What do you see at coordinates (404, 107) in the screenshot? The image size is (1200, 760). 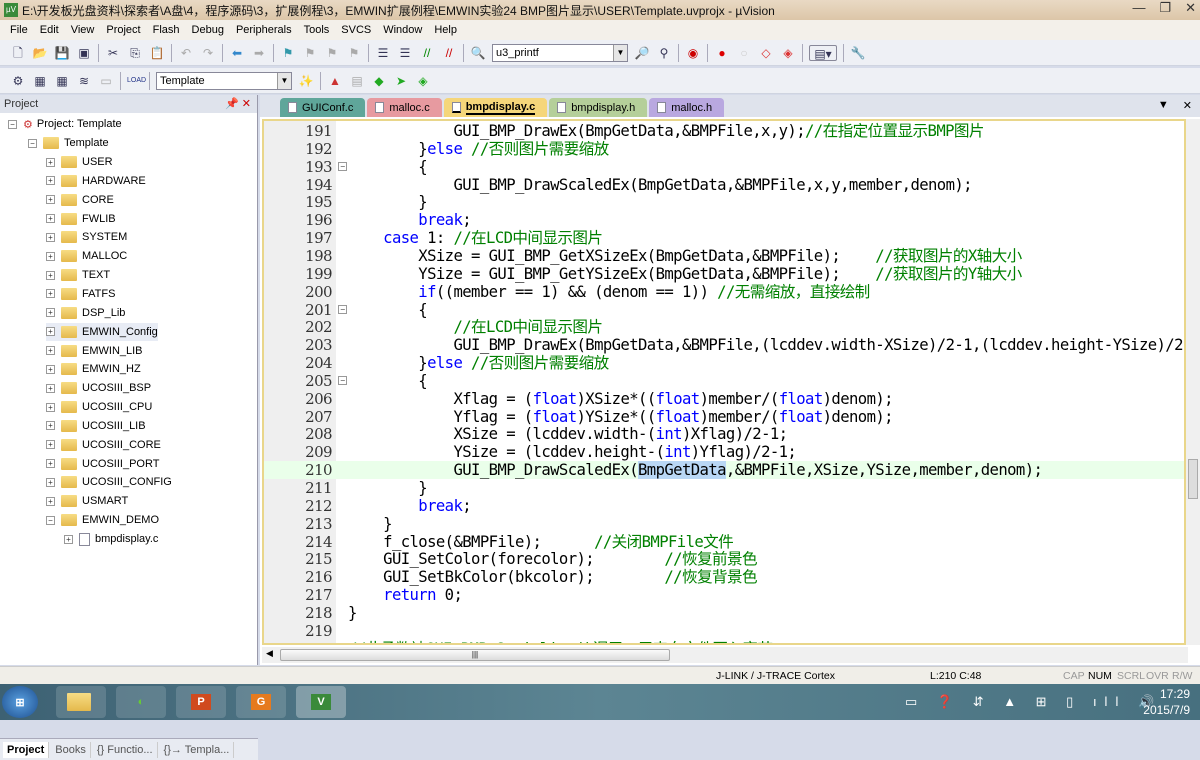 I see `tab-malloc-c: malloc.c` at bounding box center [404, 107].